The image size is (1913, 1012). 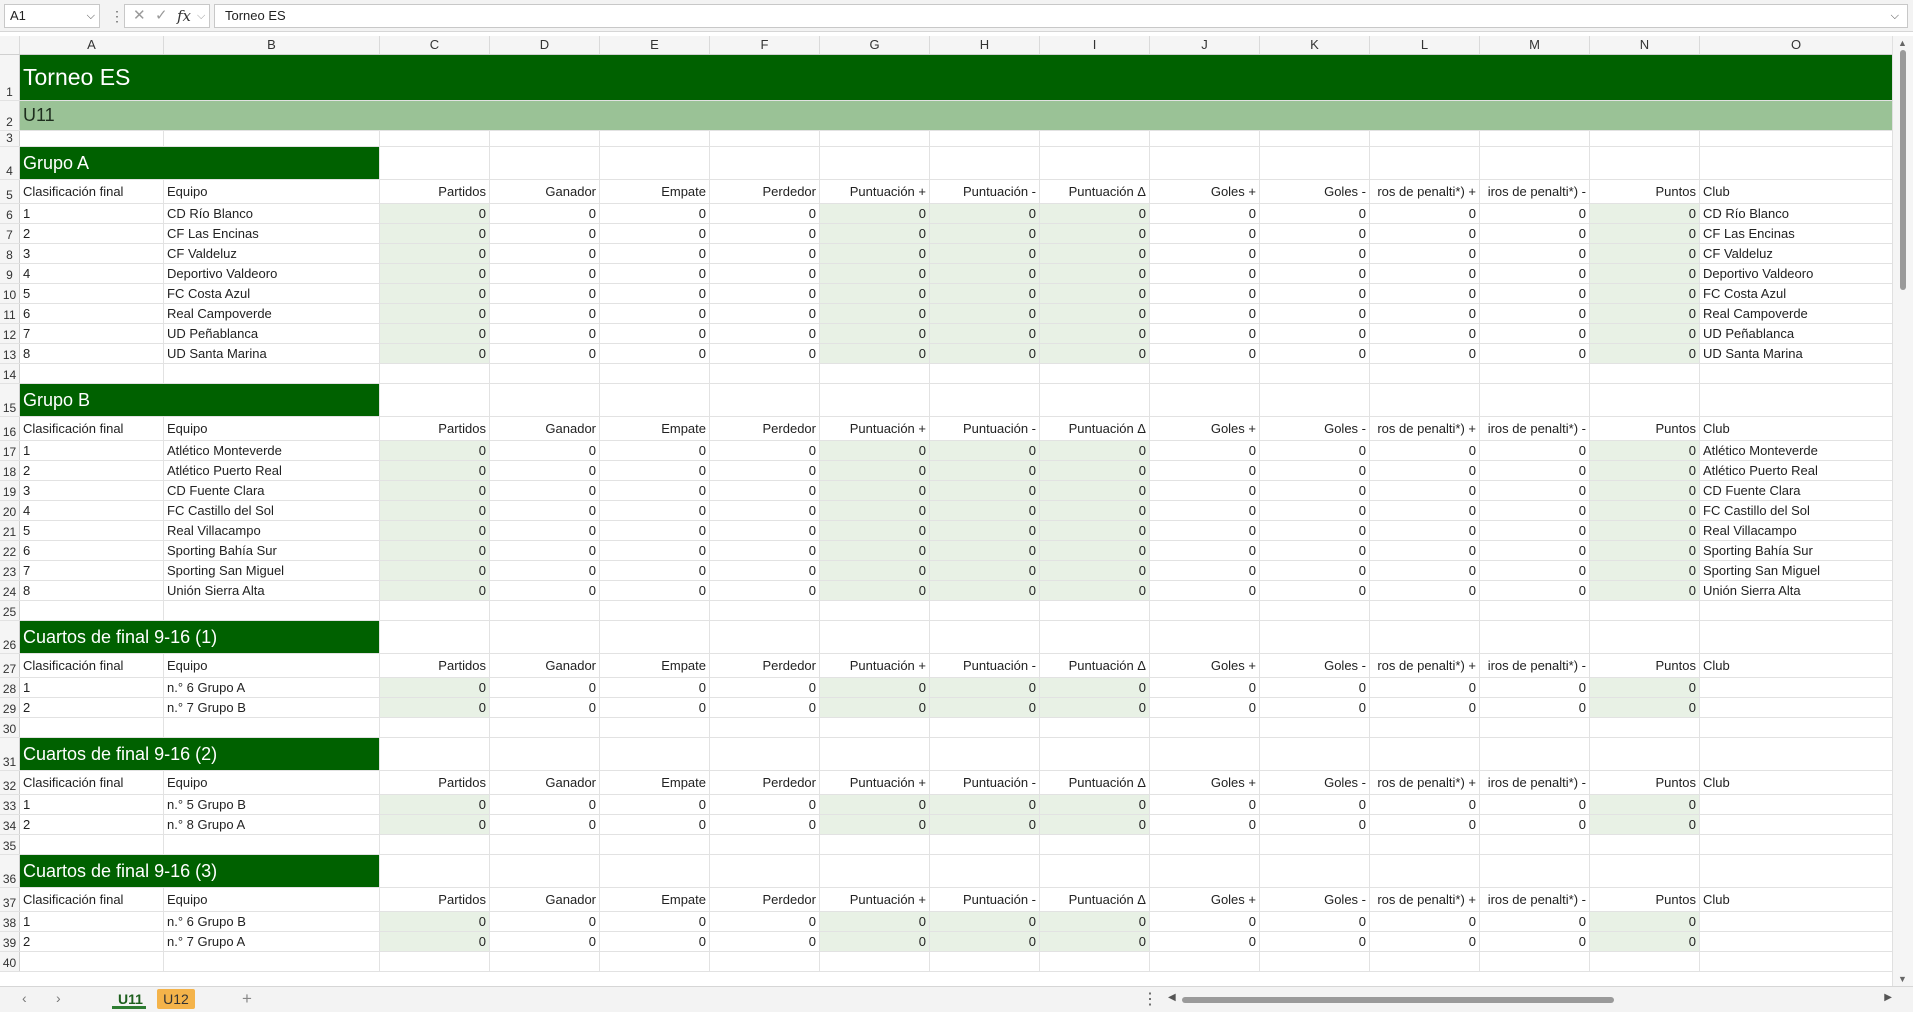 What do you see at coordinates (1903, 170) in the screenshot?
I see `vertical-scroll-thumb` at bounding box center [1903, 170].